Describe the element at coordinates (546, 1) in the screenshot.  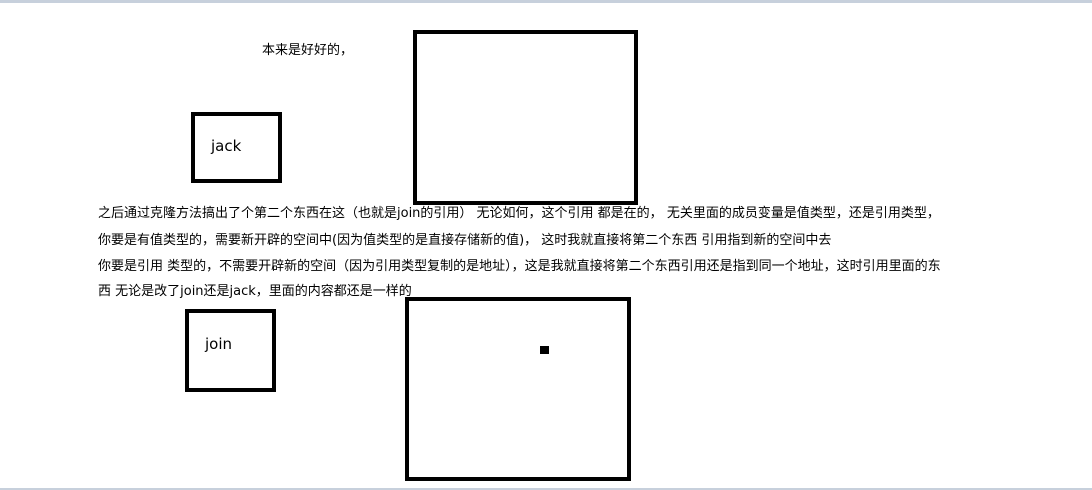
I see `top-frame-border` at that location.